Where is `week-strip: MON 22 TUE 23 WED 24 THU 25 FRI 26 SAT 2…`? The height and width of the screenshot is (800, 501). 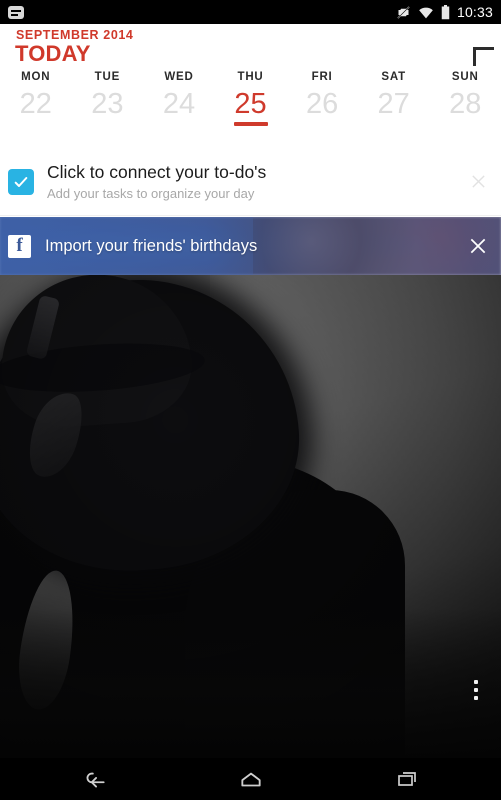 week-strip: MON 22 TUE 23 WED 24 THU 25 FRI 26 SAT 2… is located at coordinates (250, 106).